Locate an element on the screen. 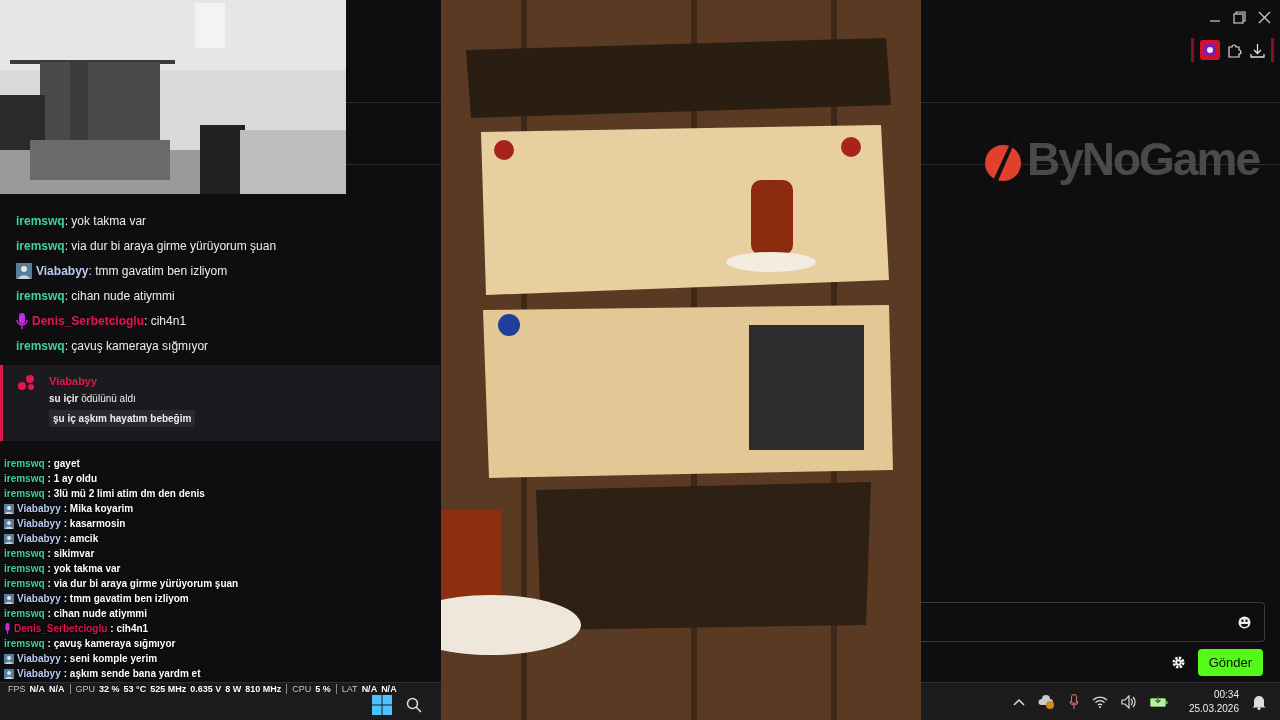 The height and width of the screenshot is (720, 1280). puzzle-icon is located at coordinates (1235, 50).